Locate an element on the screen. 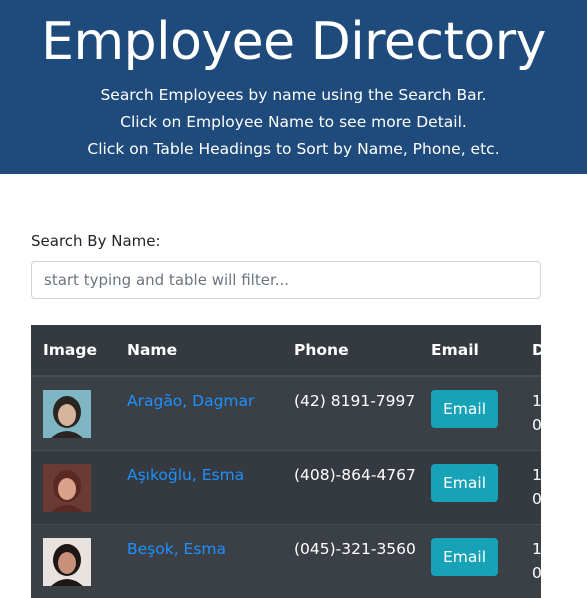 The image size is (587, 598). column-header-phone: Phone is located at coordinates (350, 351).